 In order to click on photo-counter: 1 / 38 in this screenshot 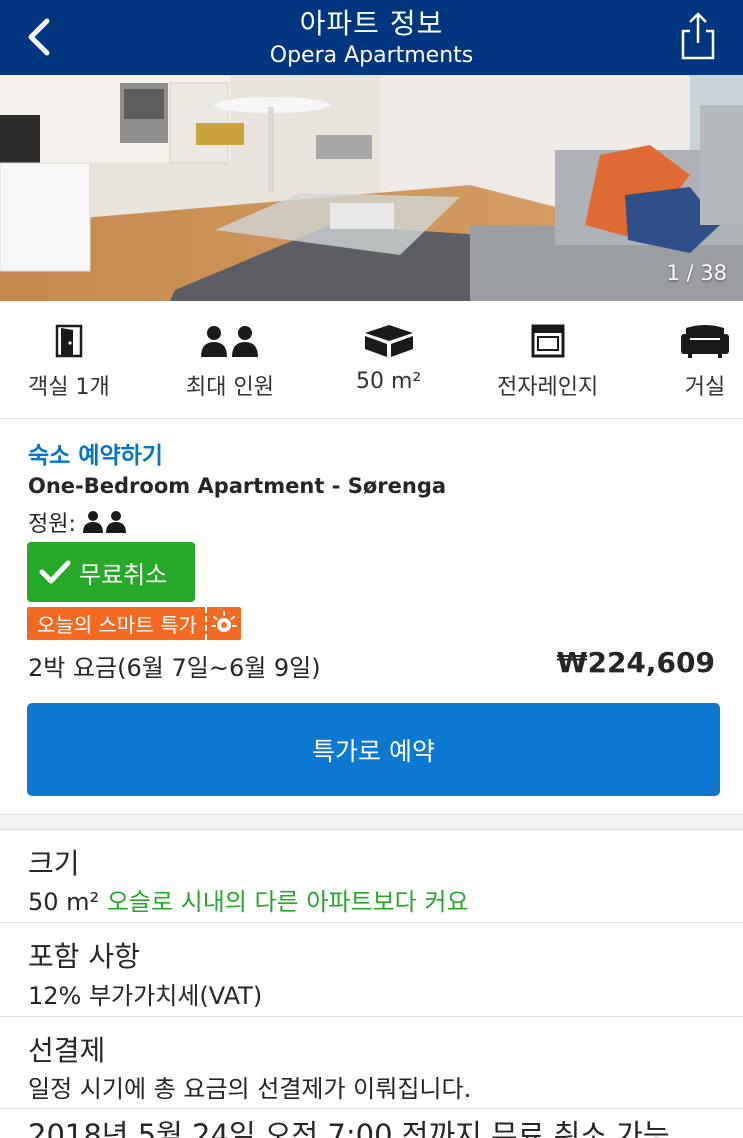, I will do `click(696, 273)`.